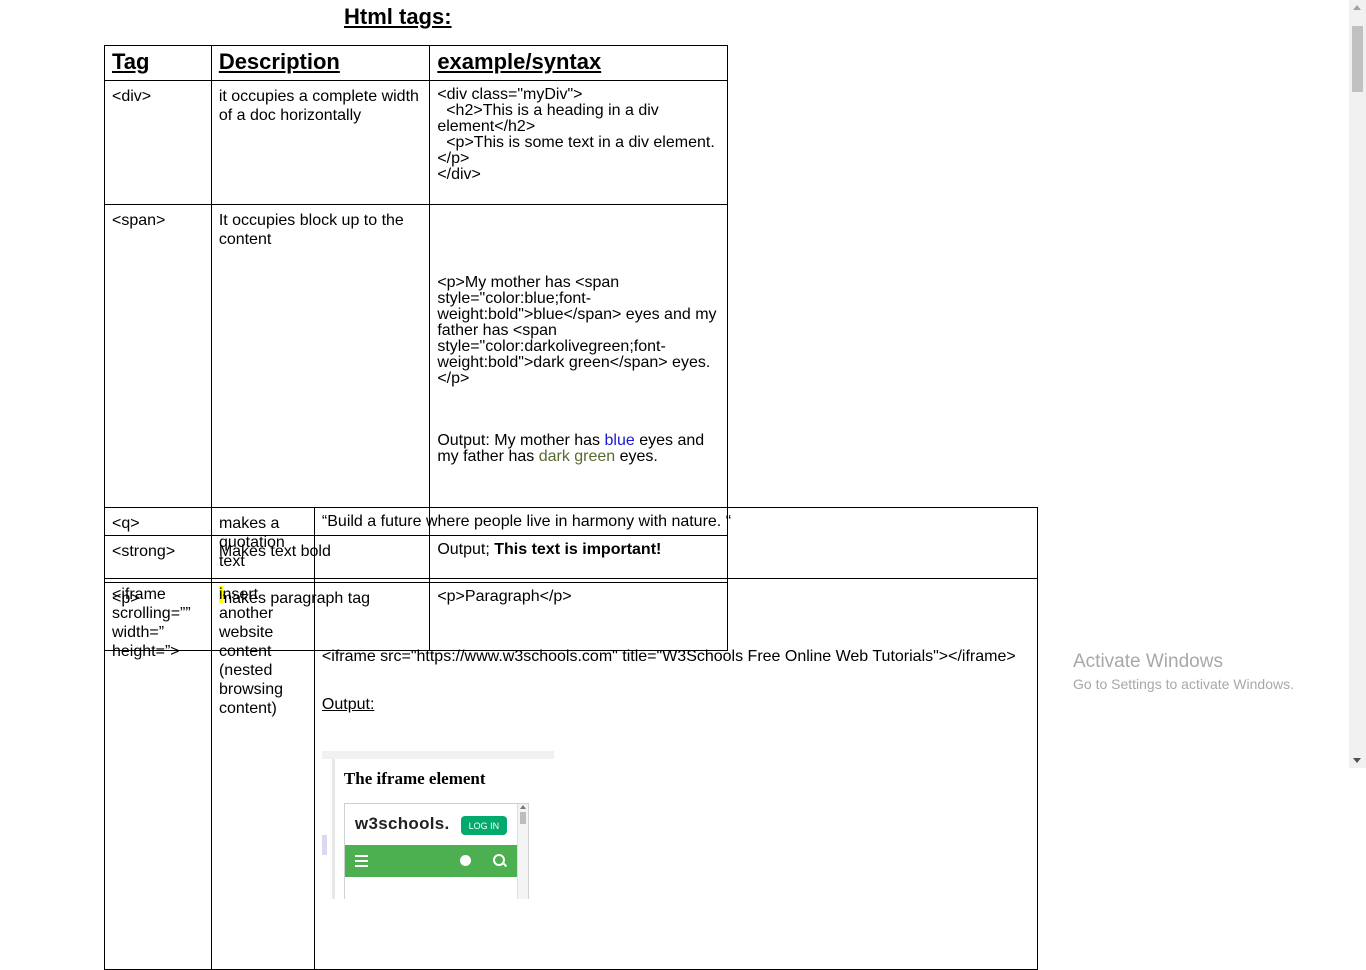 Image resolution: width=1366 pixels, height=970 pixels. Describe the element at coordinates (522, 818) in the screenshot. I see `frame-scroll-thumb` at that location.